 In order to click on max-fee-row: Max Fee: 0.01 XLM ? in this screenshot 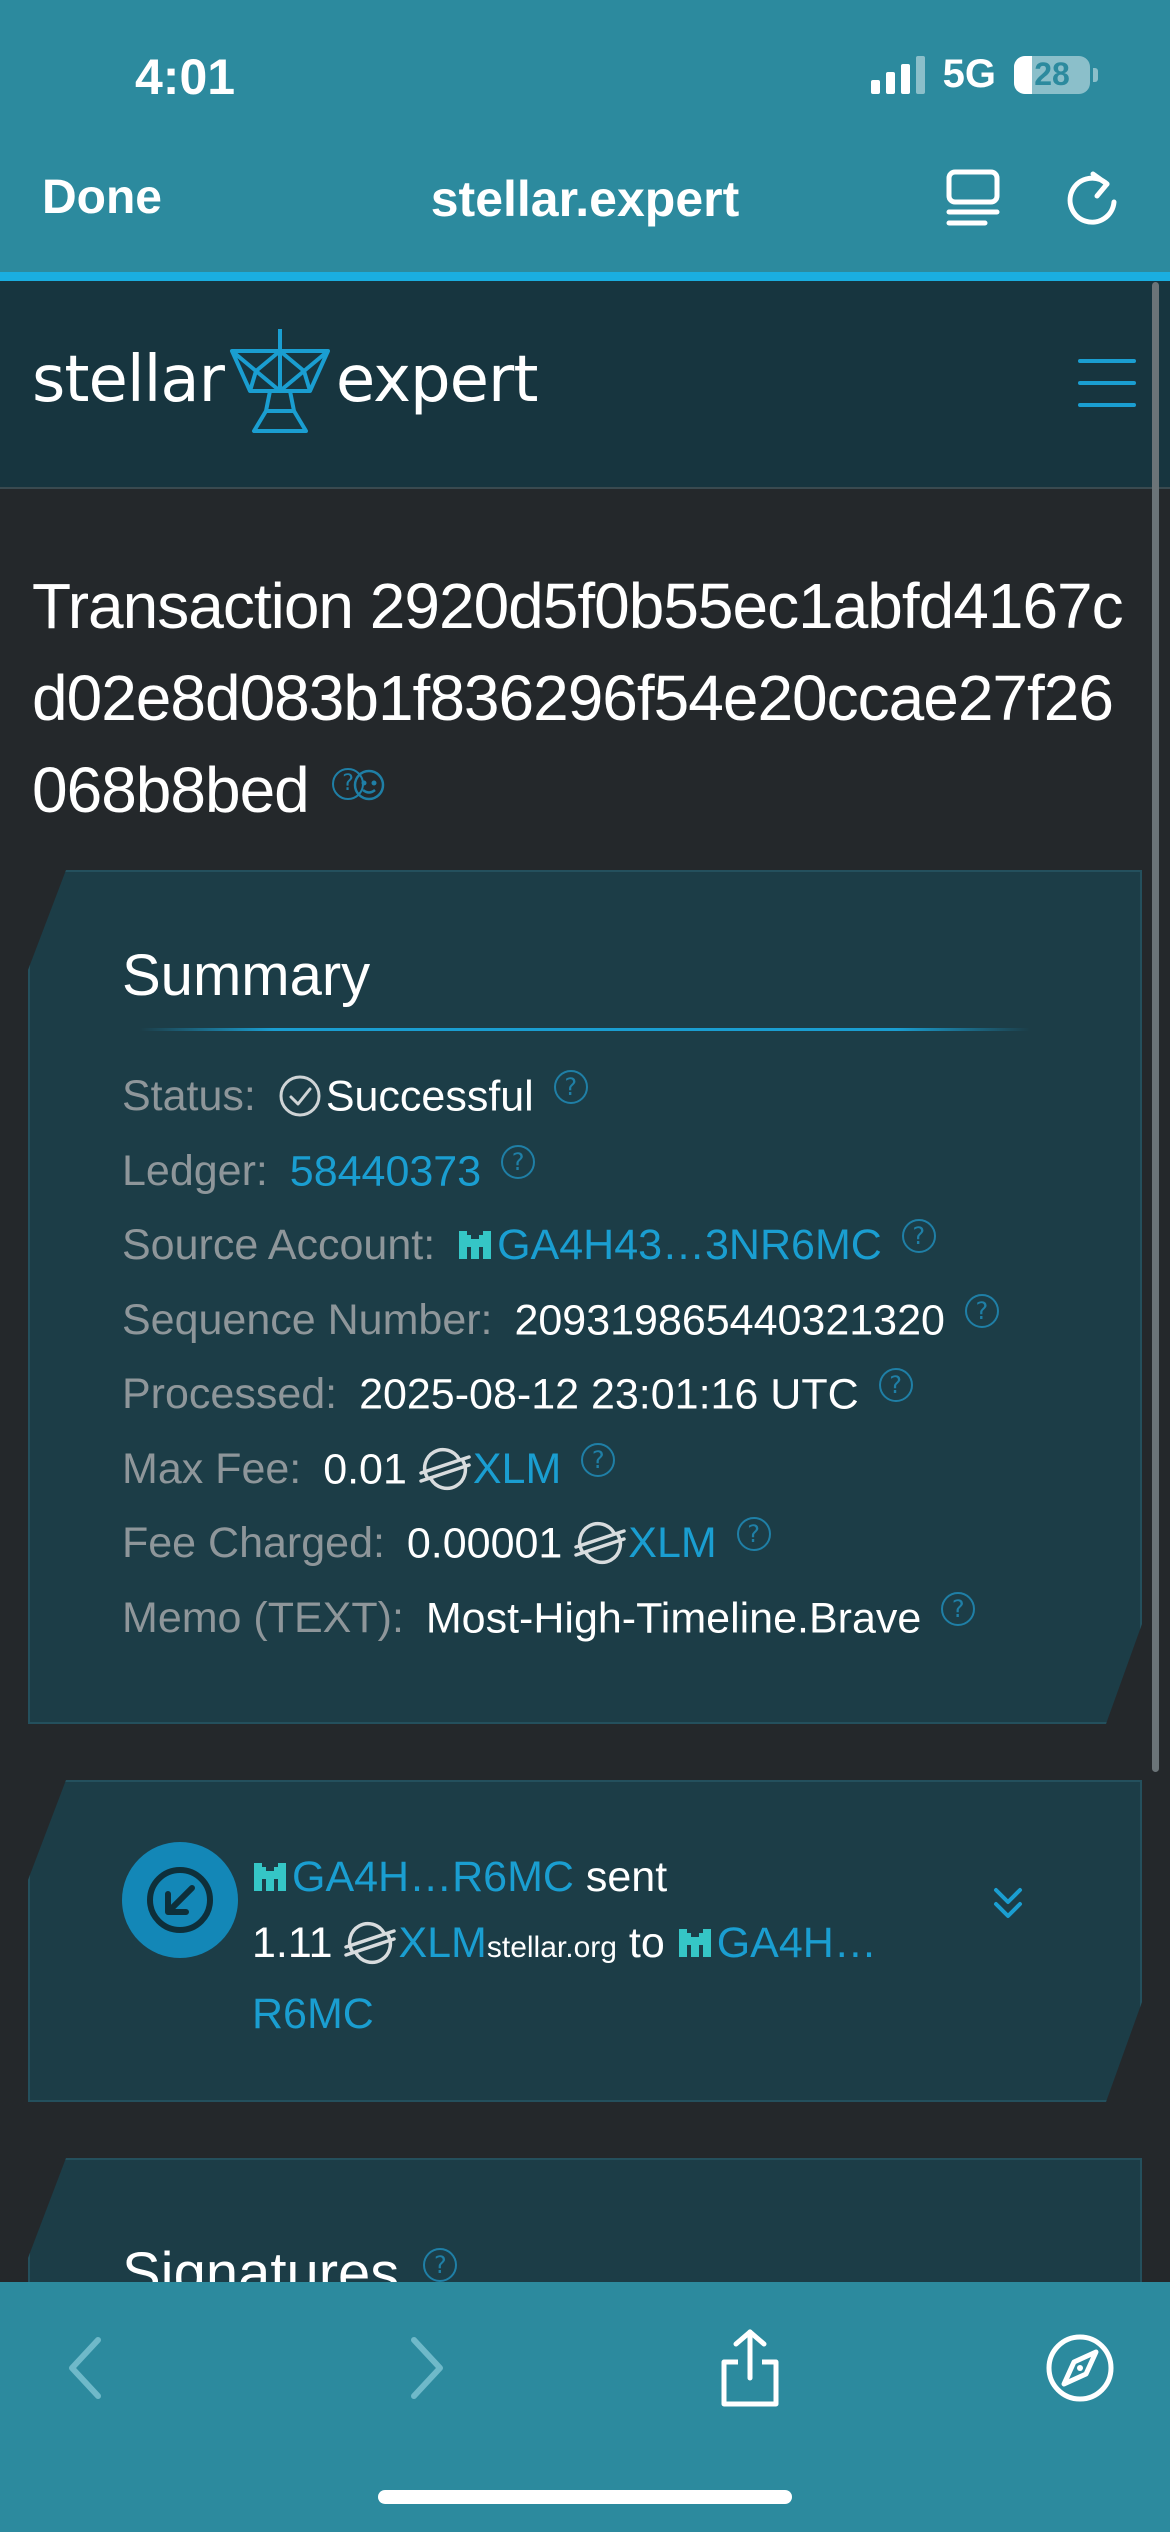, I will do `click(622, 1480)`.